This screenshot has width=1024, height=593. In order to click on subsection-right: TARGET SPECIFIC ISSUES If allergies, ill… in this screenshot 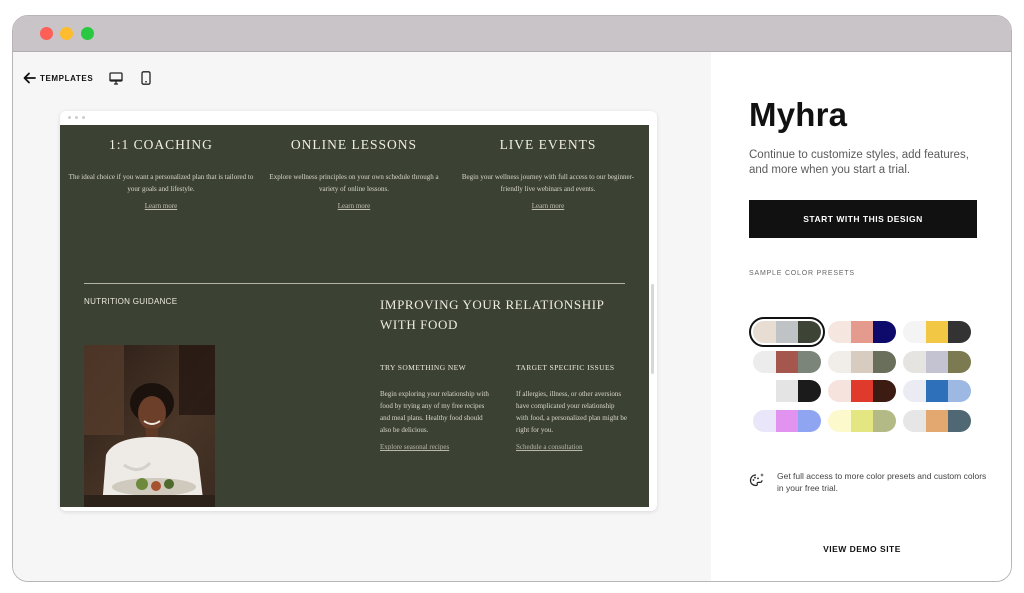, I will do `click(572, 408)`.